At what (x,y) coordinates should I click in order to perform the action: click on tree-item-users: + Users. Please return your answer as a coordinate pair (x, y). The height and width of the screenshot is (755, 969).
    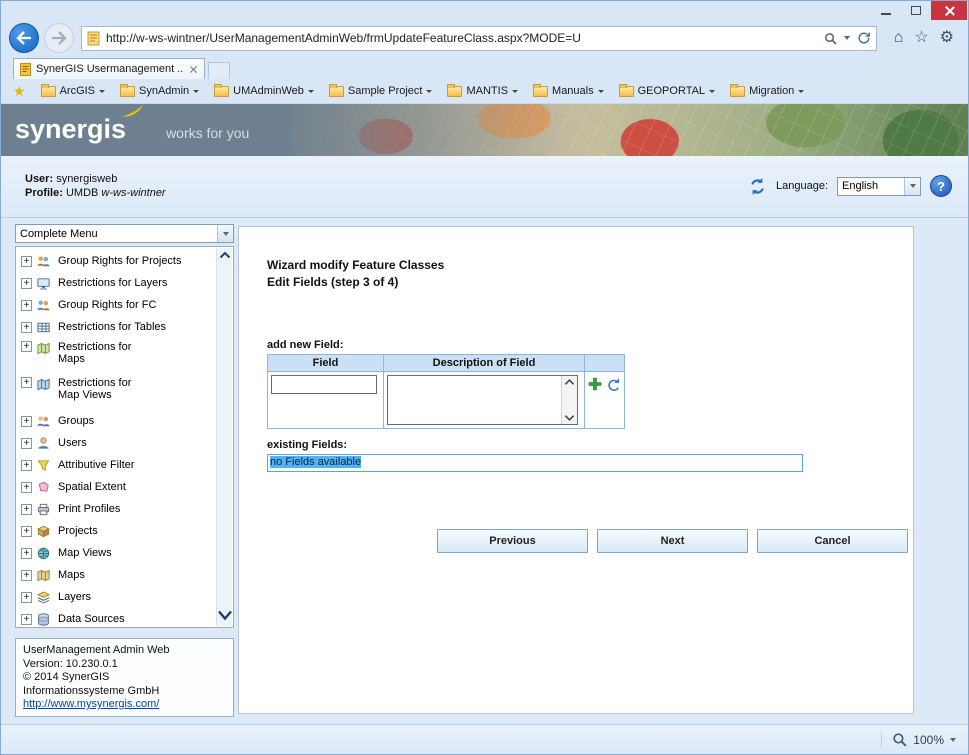
    Looking at the image, I should click on (116, 443).